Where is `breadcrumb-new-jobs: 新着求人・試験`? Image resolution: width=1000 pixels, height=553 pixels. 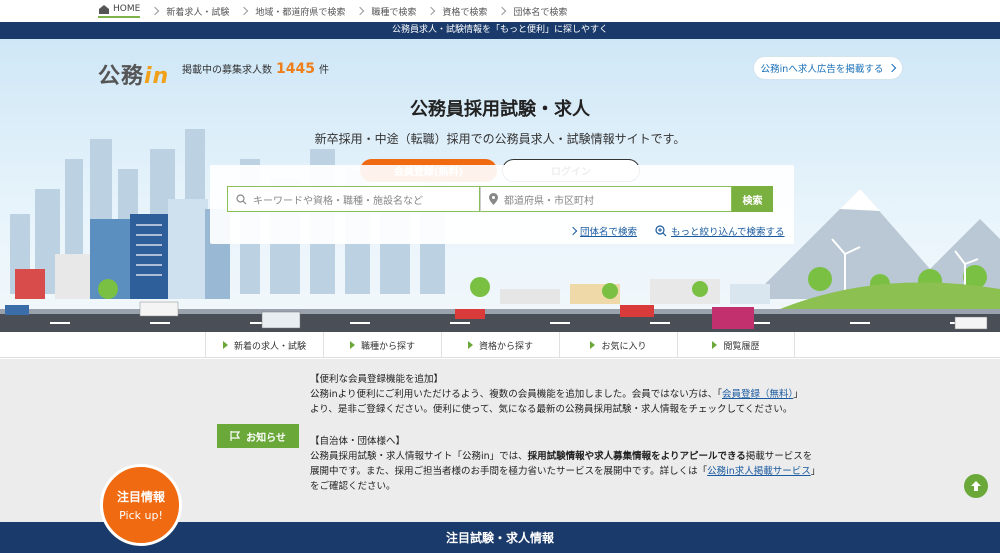
breadcrumb-new-jobs: 新着求人・試験 is located at coordinates (190, 11).